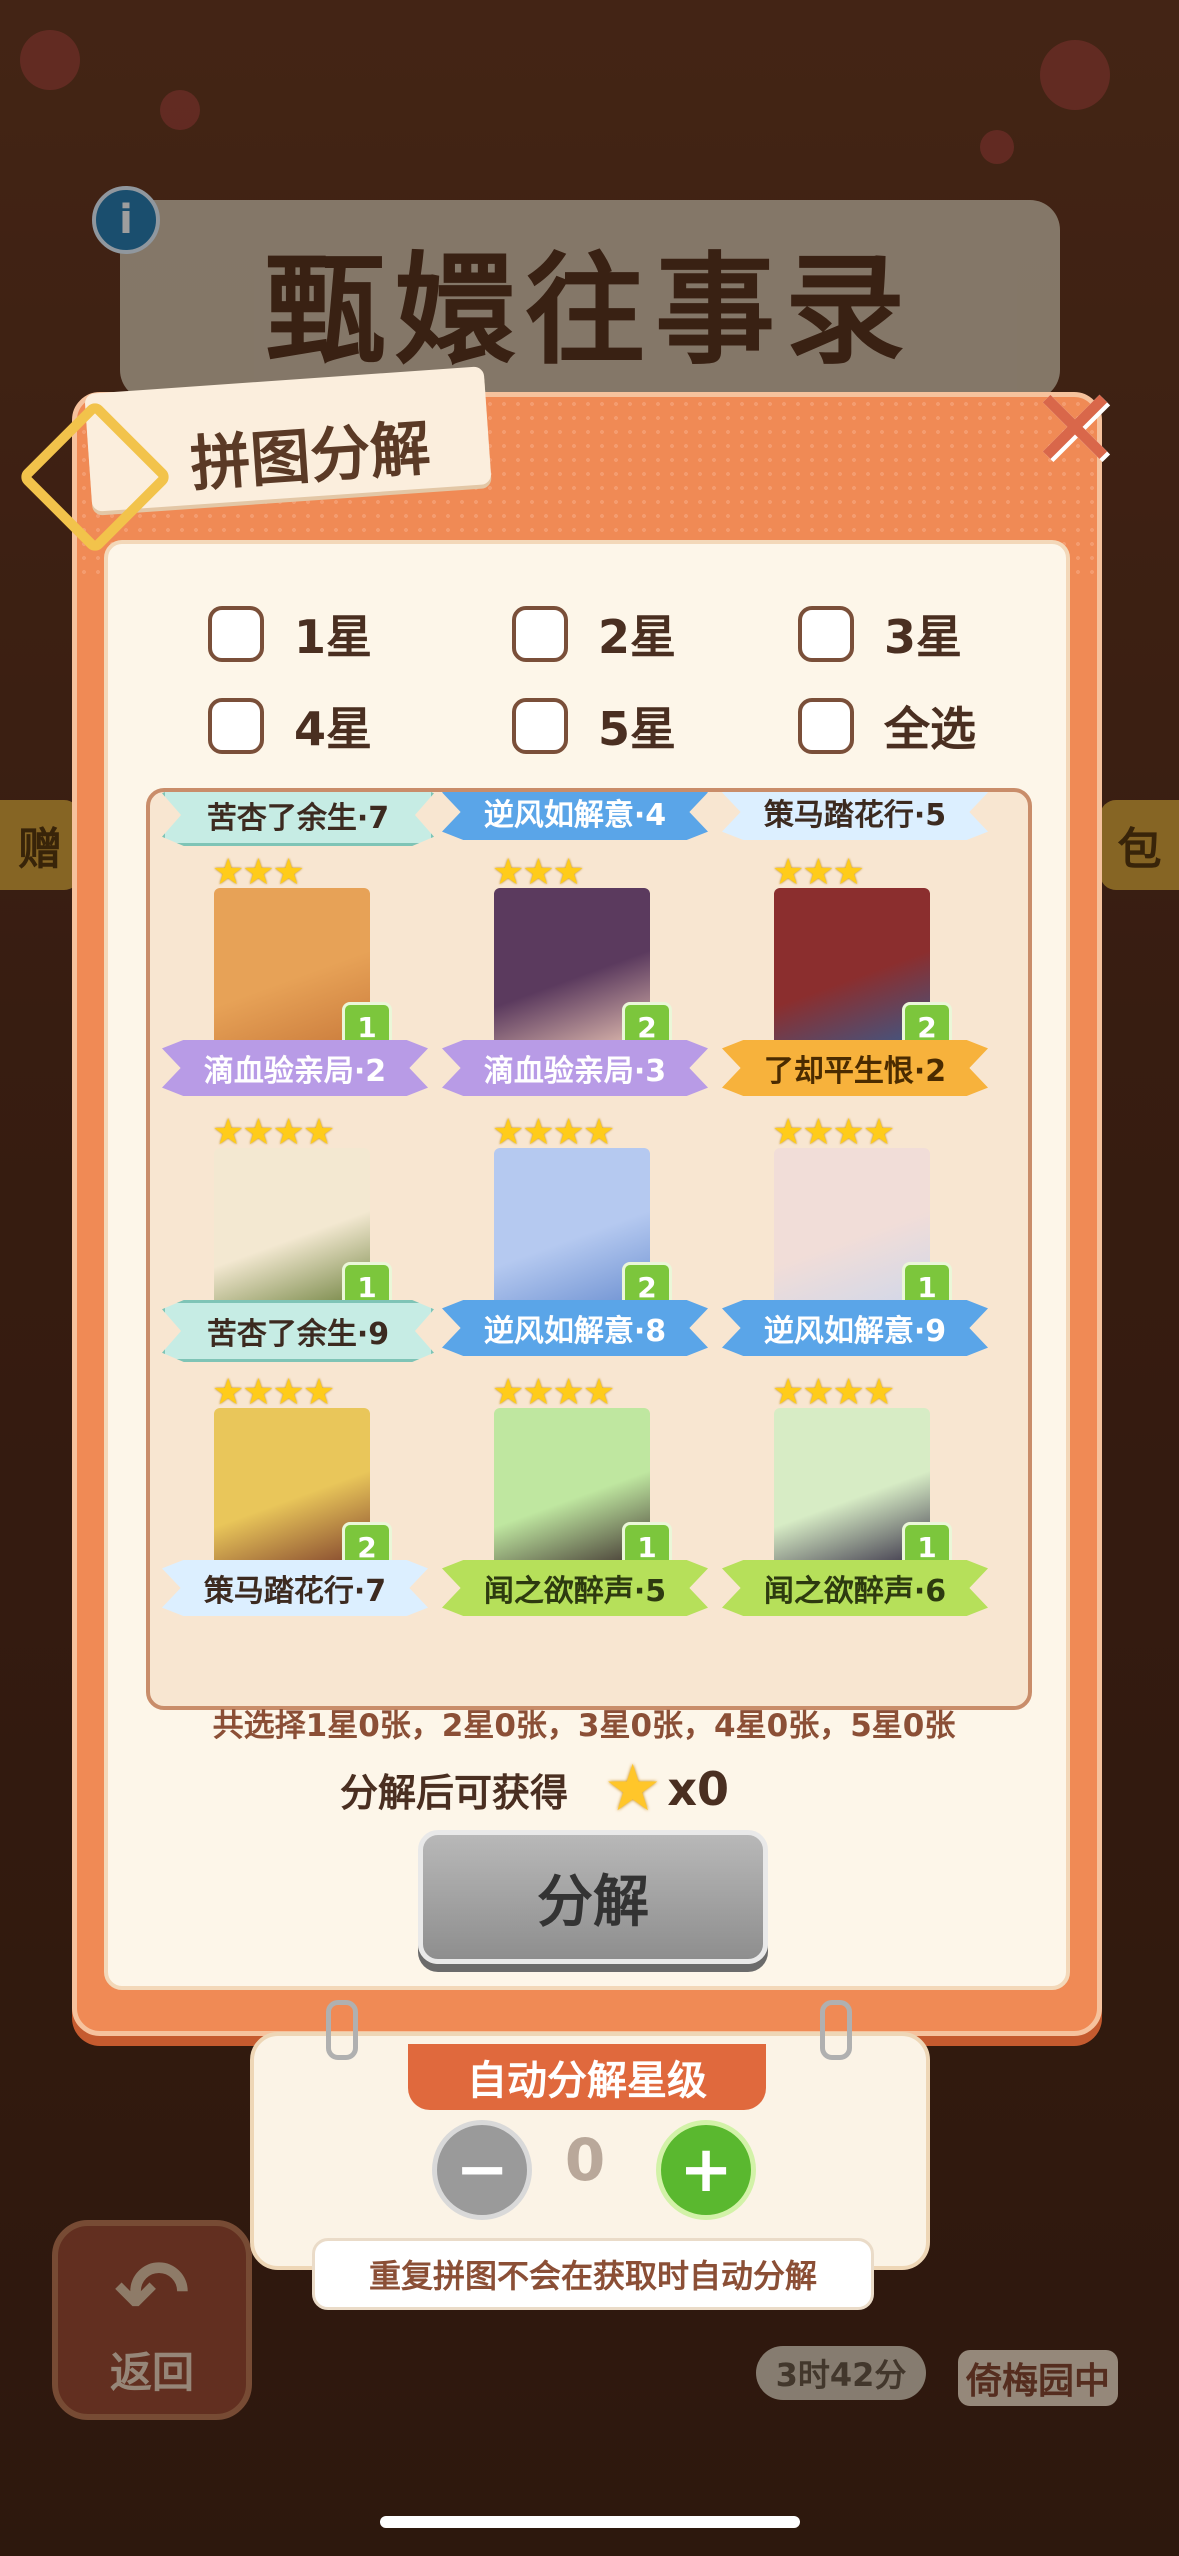 Image resolution: width=1179 pixels, height=2556 pixels. Describe the element at coordinates (590, 2522) in the screenshot. I see `home-indicator` at that location.